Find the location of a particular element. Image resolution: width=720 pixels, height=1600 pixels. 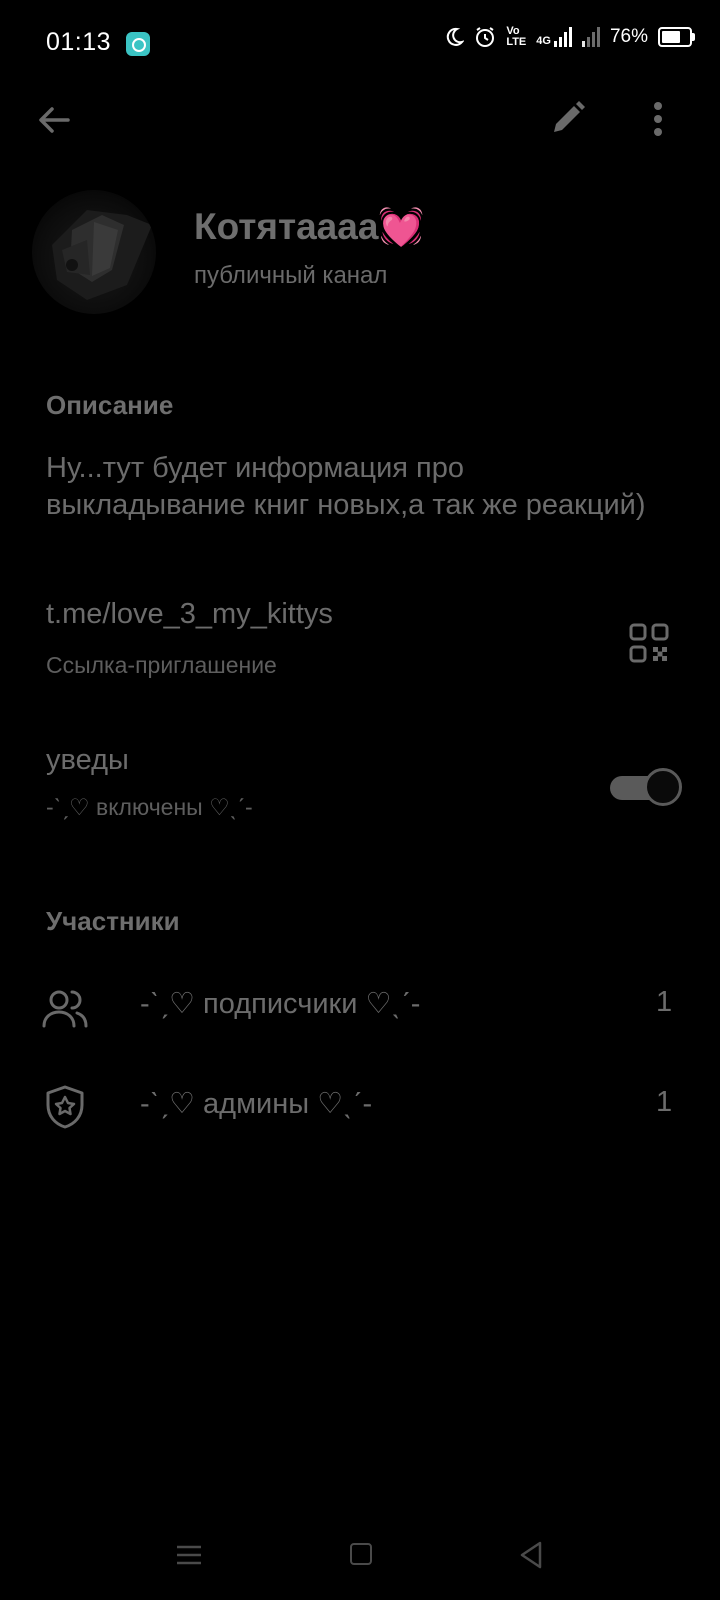

back-nav-button is located at coordinates (531, 1555).